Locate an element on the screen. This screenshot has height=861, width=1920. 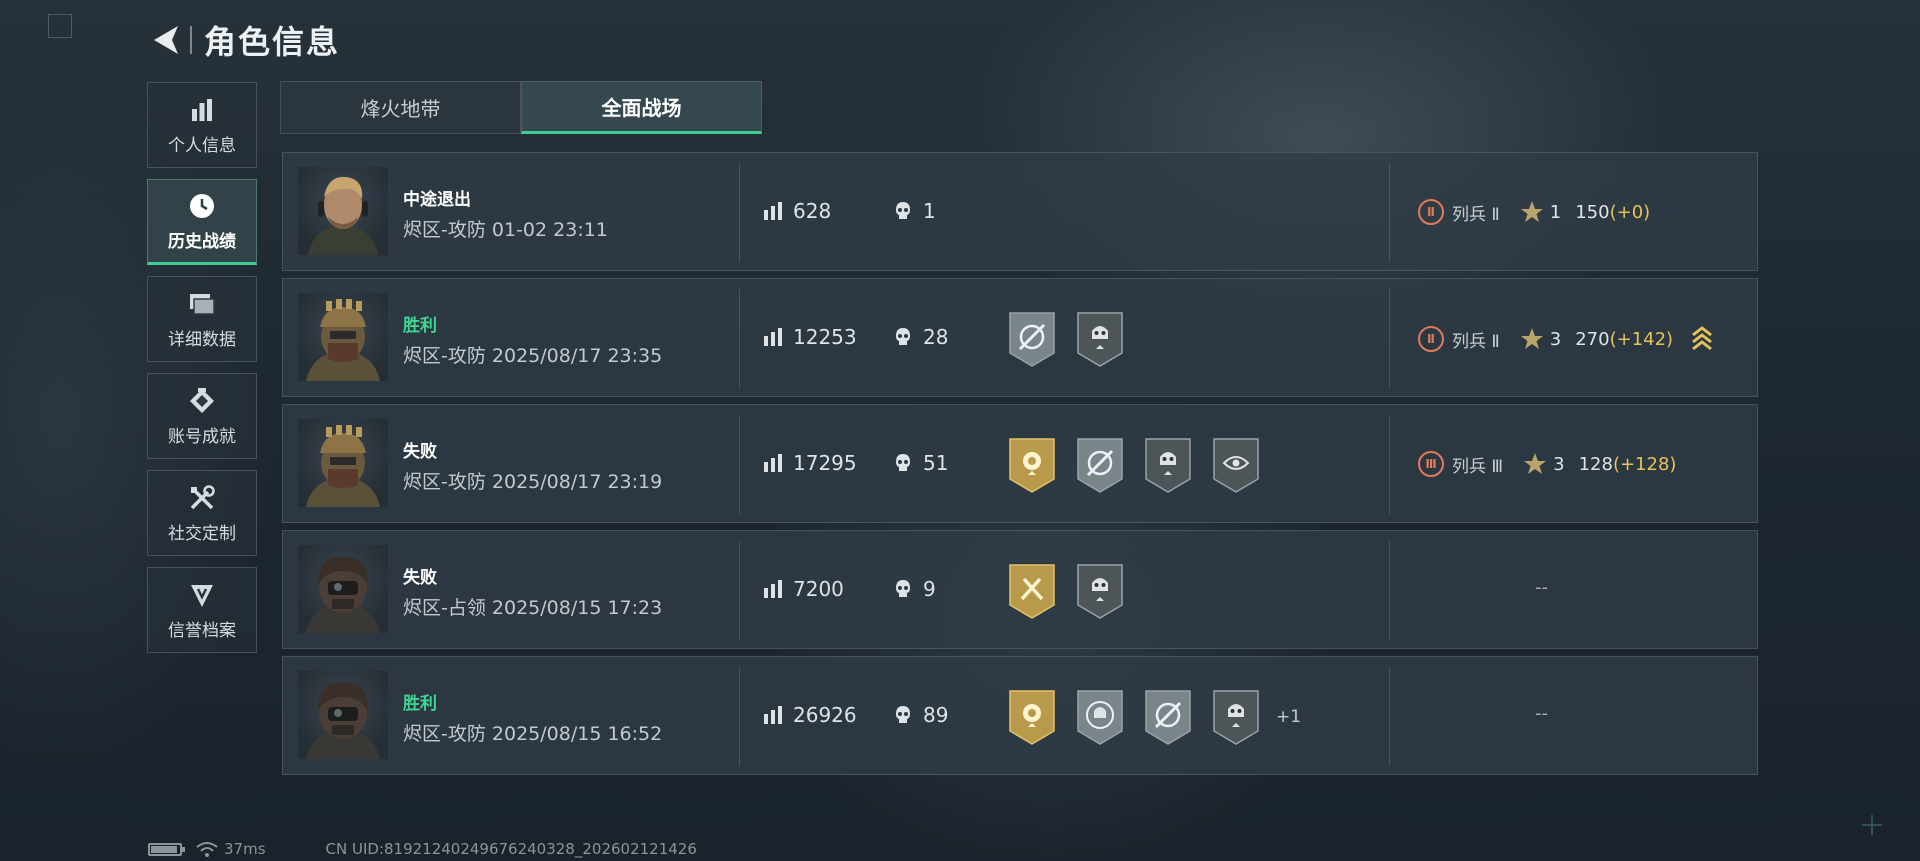
tab-full-battlefield: 全面战场 is located at coordinates (641, 107).